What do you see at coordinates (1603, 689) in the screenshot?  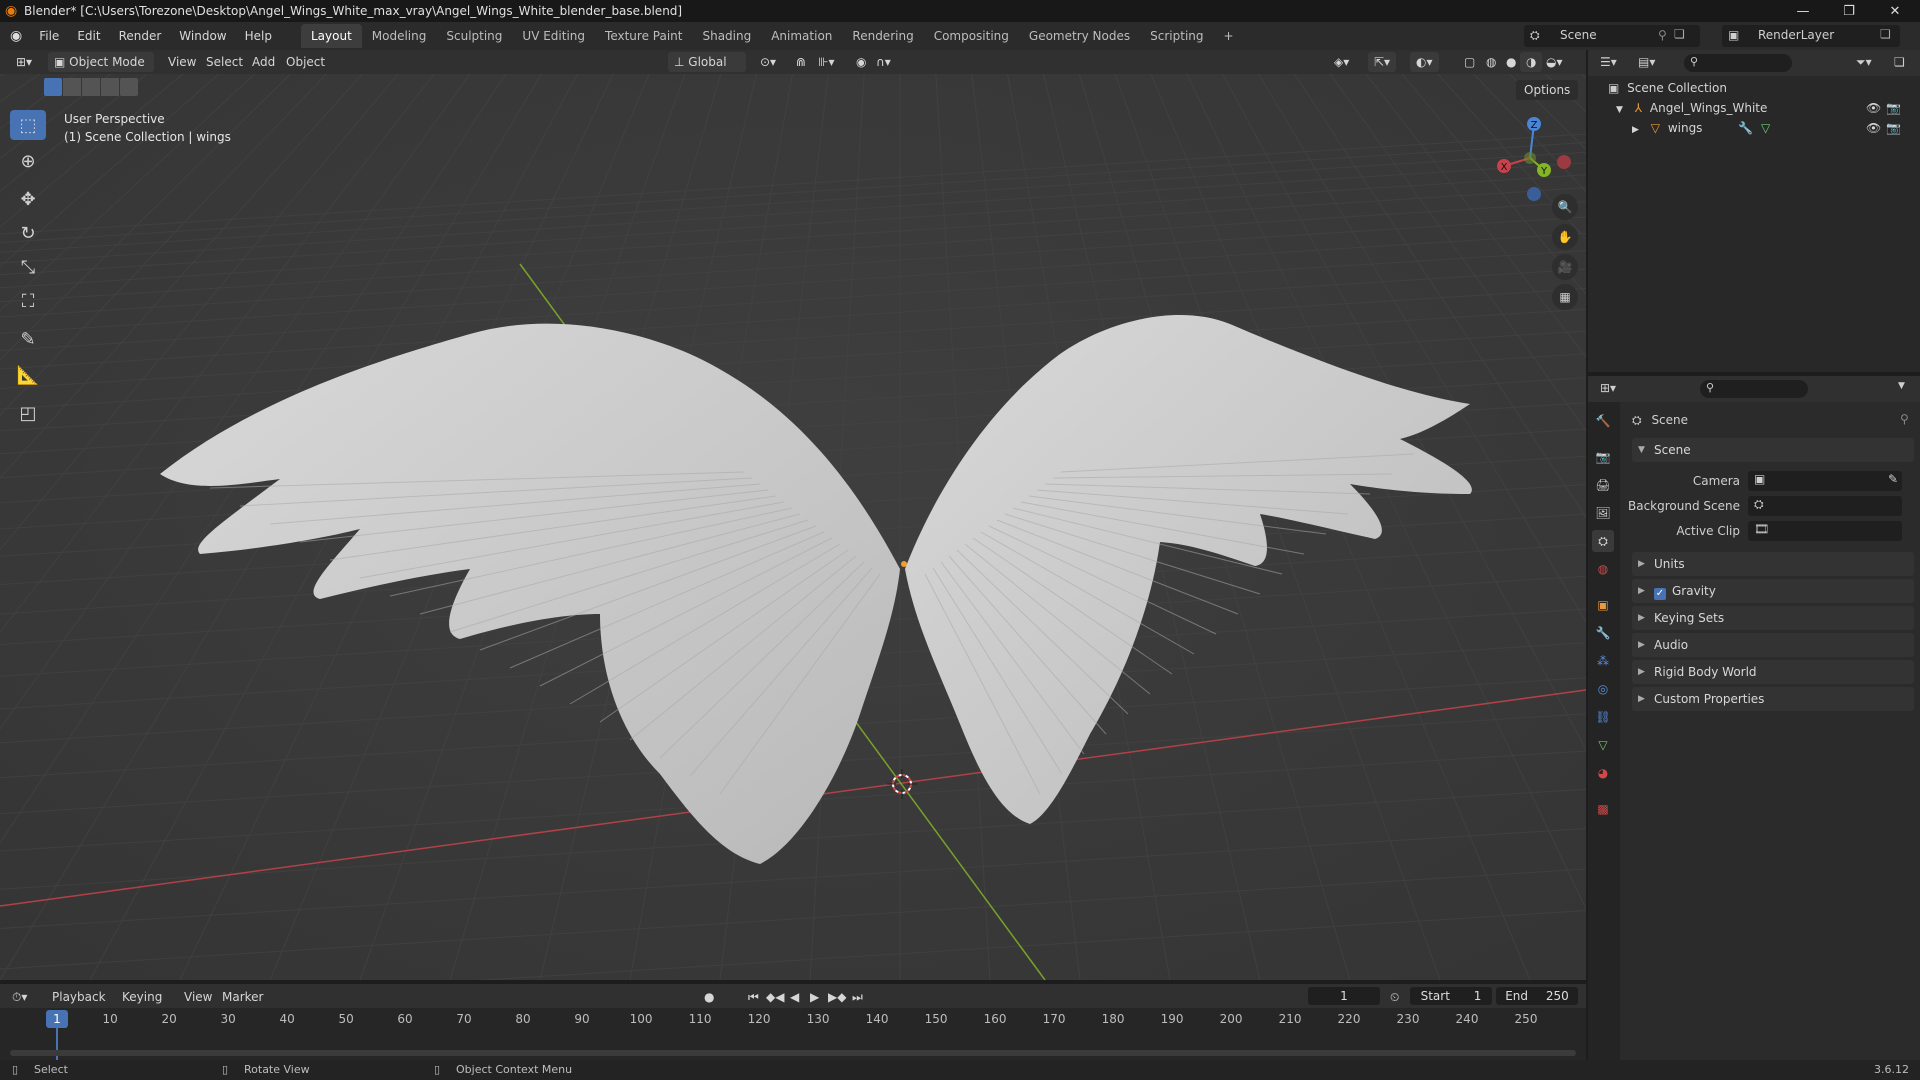 I see `physics-tab-icon: ◎` at bounding box center [1603, 689].